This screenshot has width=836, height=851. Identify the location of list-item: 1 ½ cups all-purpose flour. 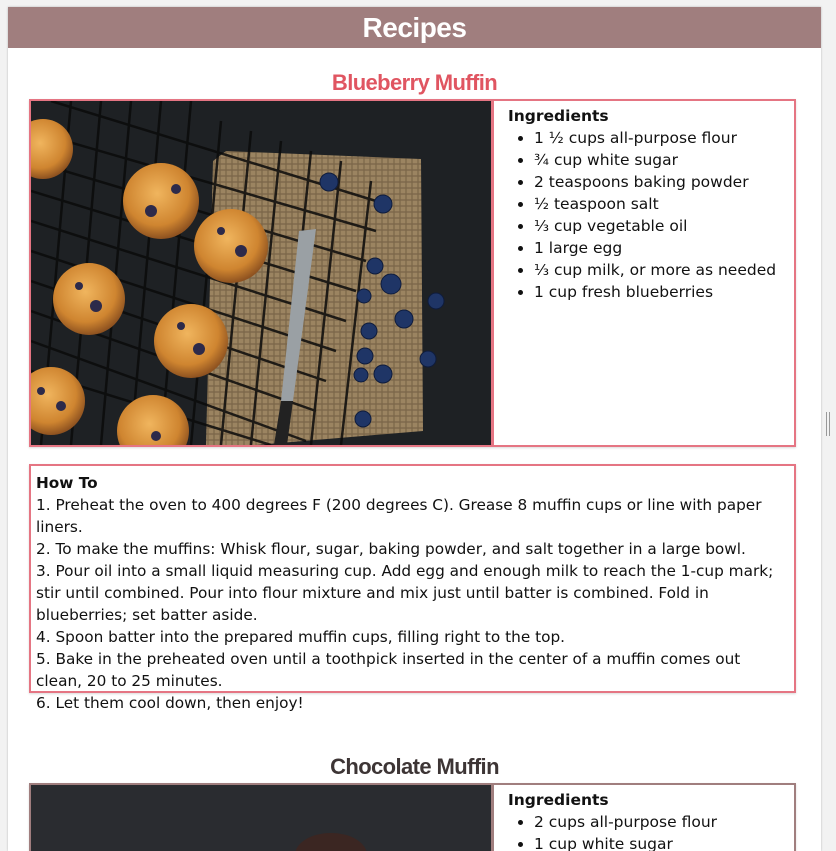
(664, 138).